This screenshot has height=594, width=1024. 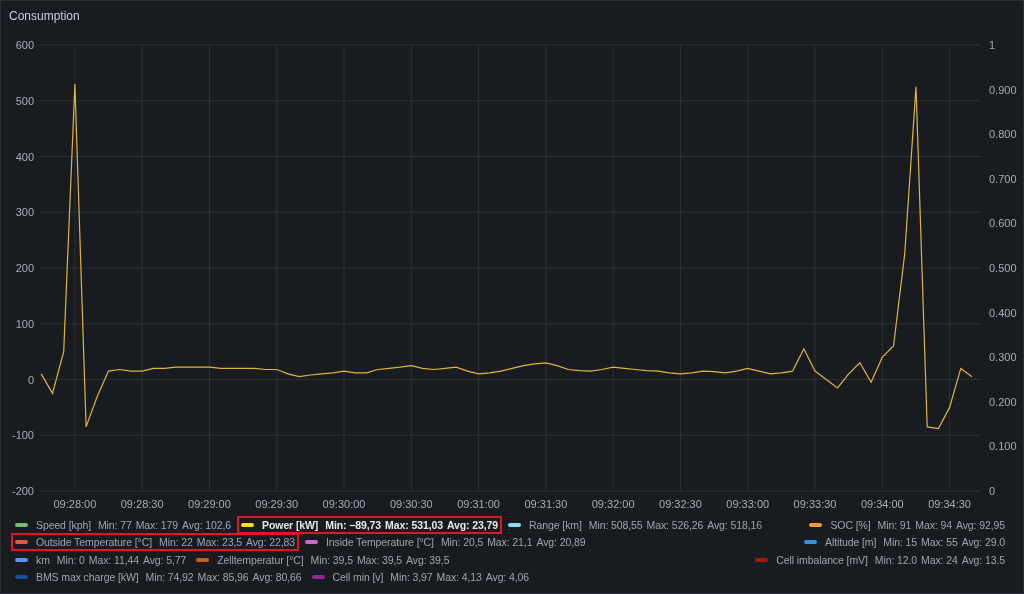 I want to click on series-stat: Min: 508,55, so click(x=615, y=524).